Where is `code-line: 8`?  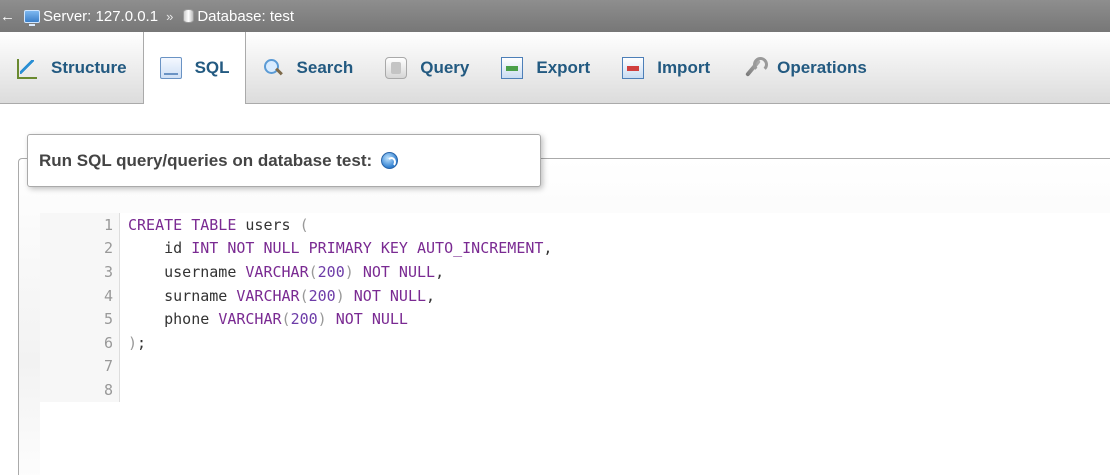 code-line: 8 is located at coordinates (575, 390).